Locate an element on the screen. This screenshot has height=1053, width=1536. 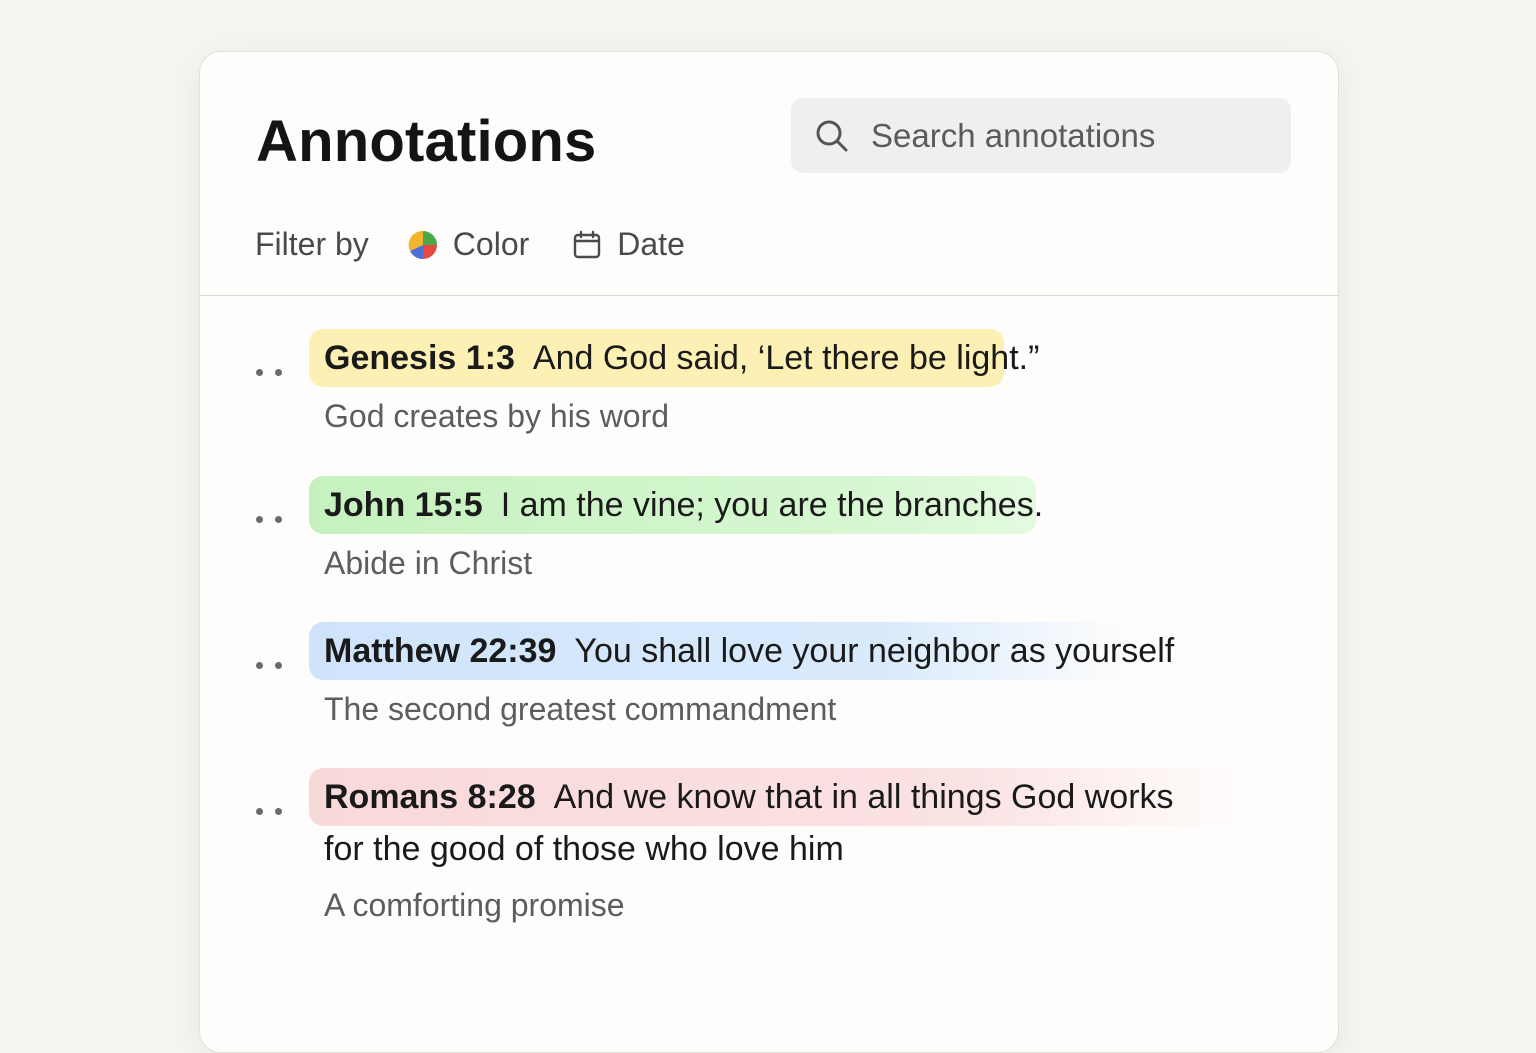
verse-content: And God said, ‘Let there be light.” is located at coordinates (786, 358).